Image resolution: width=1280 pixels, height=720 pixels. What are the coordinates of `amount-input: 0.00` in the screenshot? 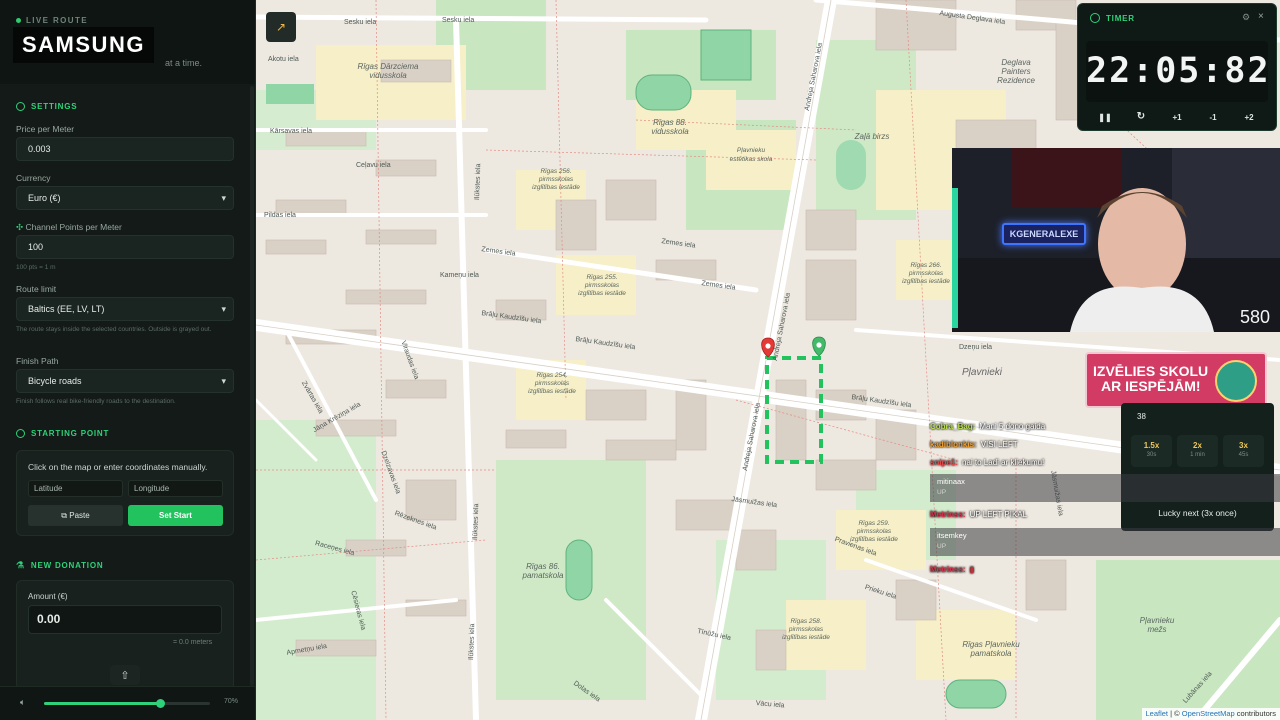 It's located at (125, 619).